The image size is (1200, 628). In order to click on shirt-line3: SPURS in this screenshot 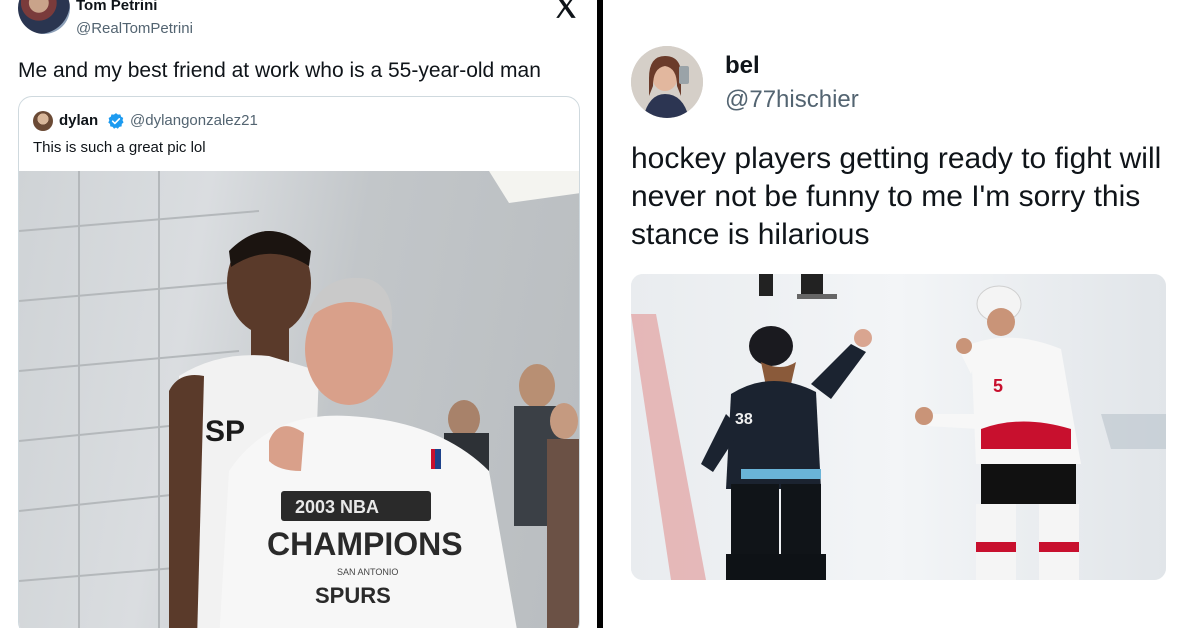, I will do `click(353, 595)`.